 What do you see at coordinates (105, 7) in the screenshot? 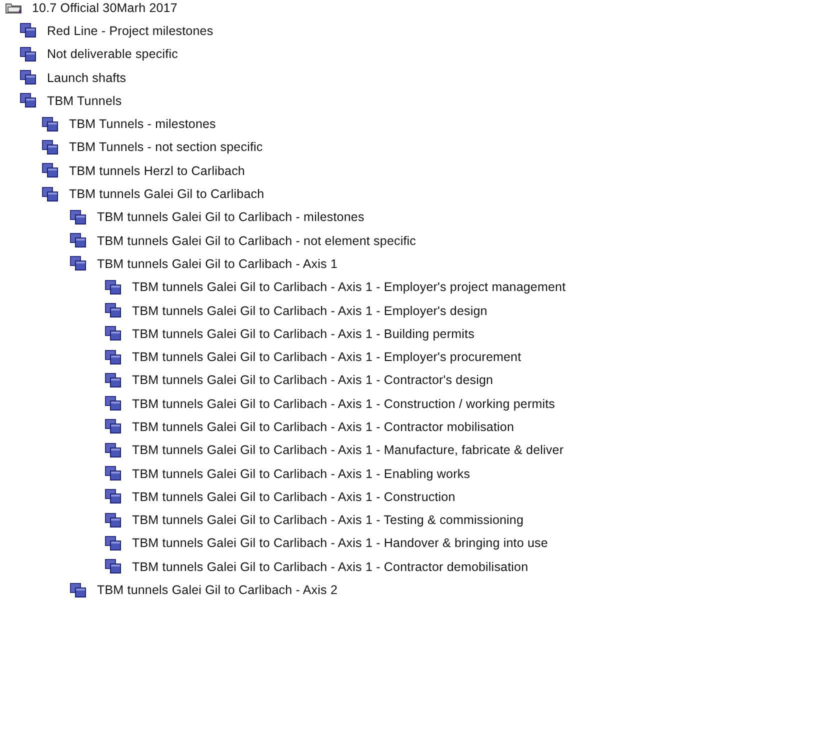
I see `tree-item: 10.7 Official 30Marh 2017` at bounding box center [105, 7].